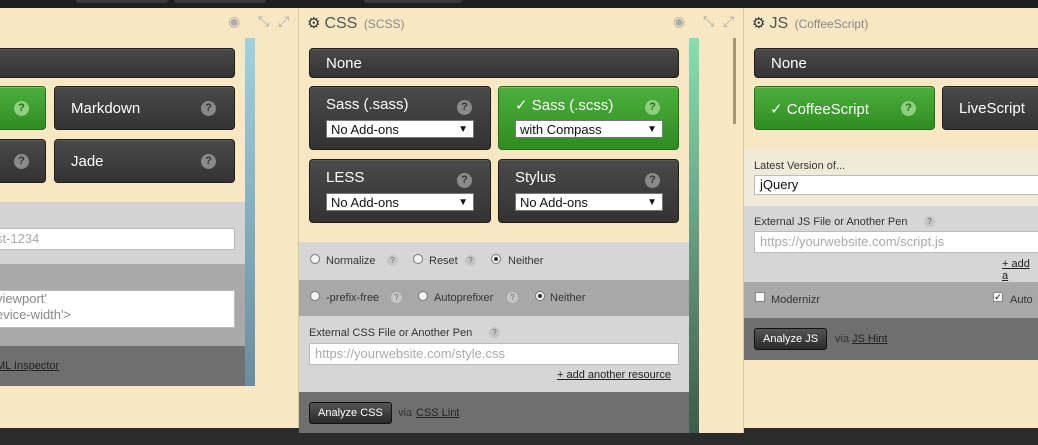 Image resolution: width=1038 pixels, height=445 pixels. Describe the element at coordinates (345, 177) in the screenshot. I see `less-label: LESS` at that location.